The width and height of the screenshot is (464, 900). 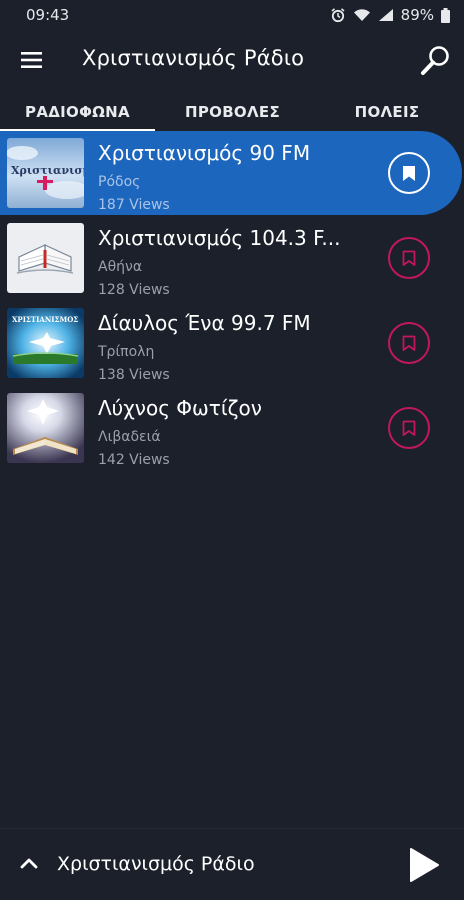 I want to click on station-item-christianismos-104: Χριστιανισμός 104.3 F... Αθήνα 128 Views, so click(x=232, y=258).